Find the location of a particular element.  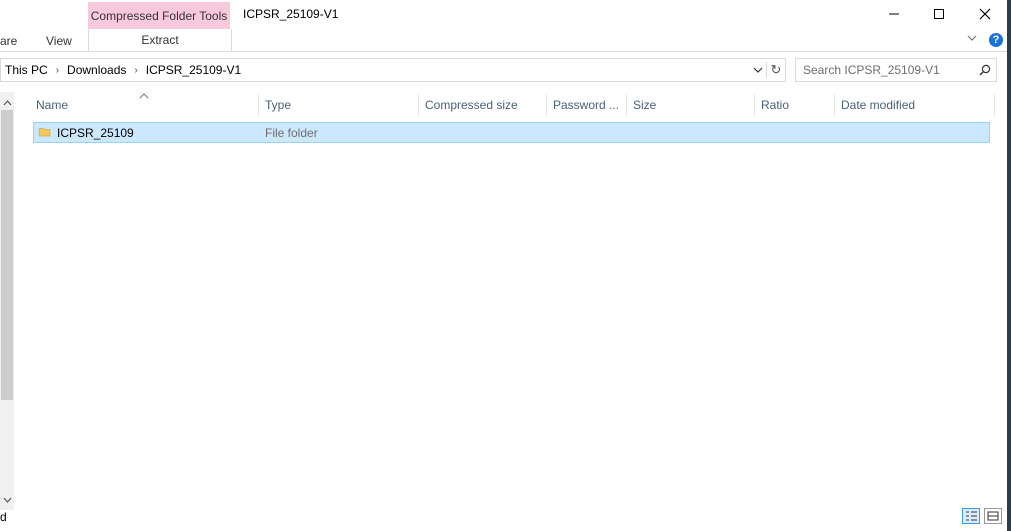

file-row is located at coordinates (511, 132).